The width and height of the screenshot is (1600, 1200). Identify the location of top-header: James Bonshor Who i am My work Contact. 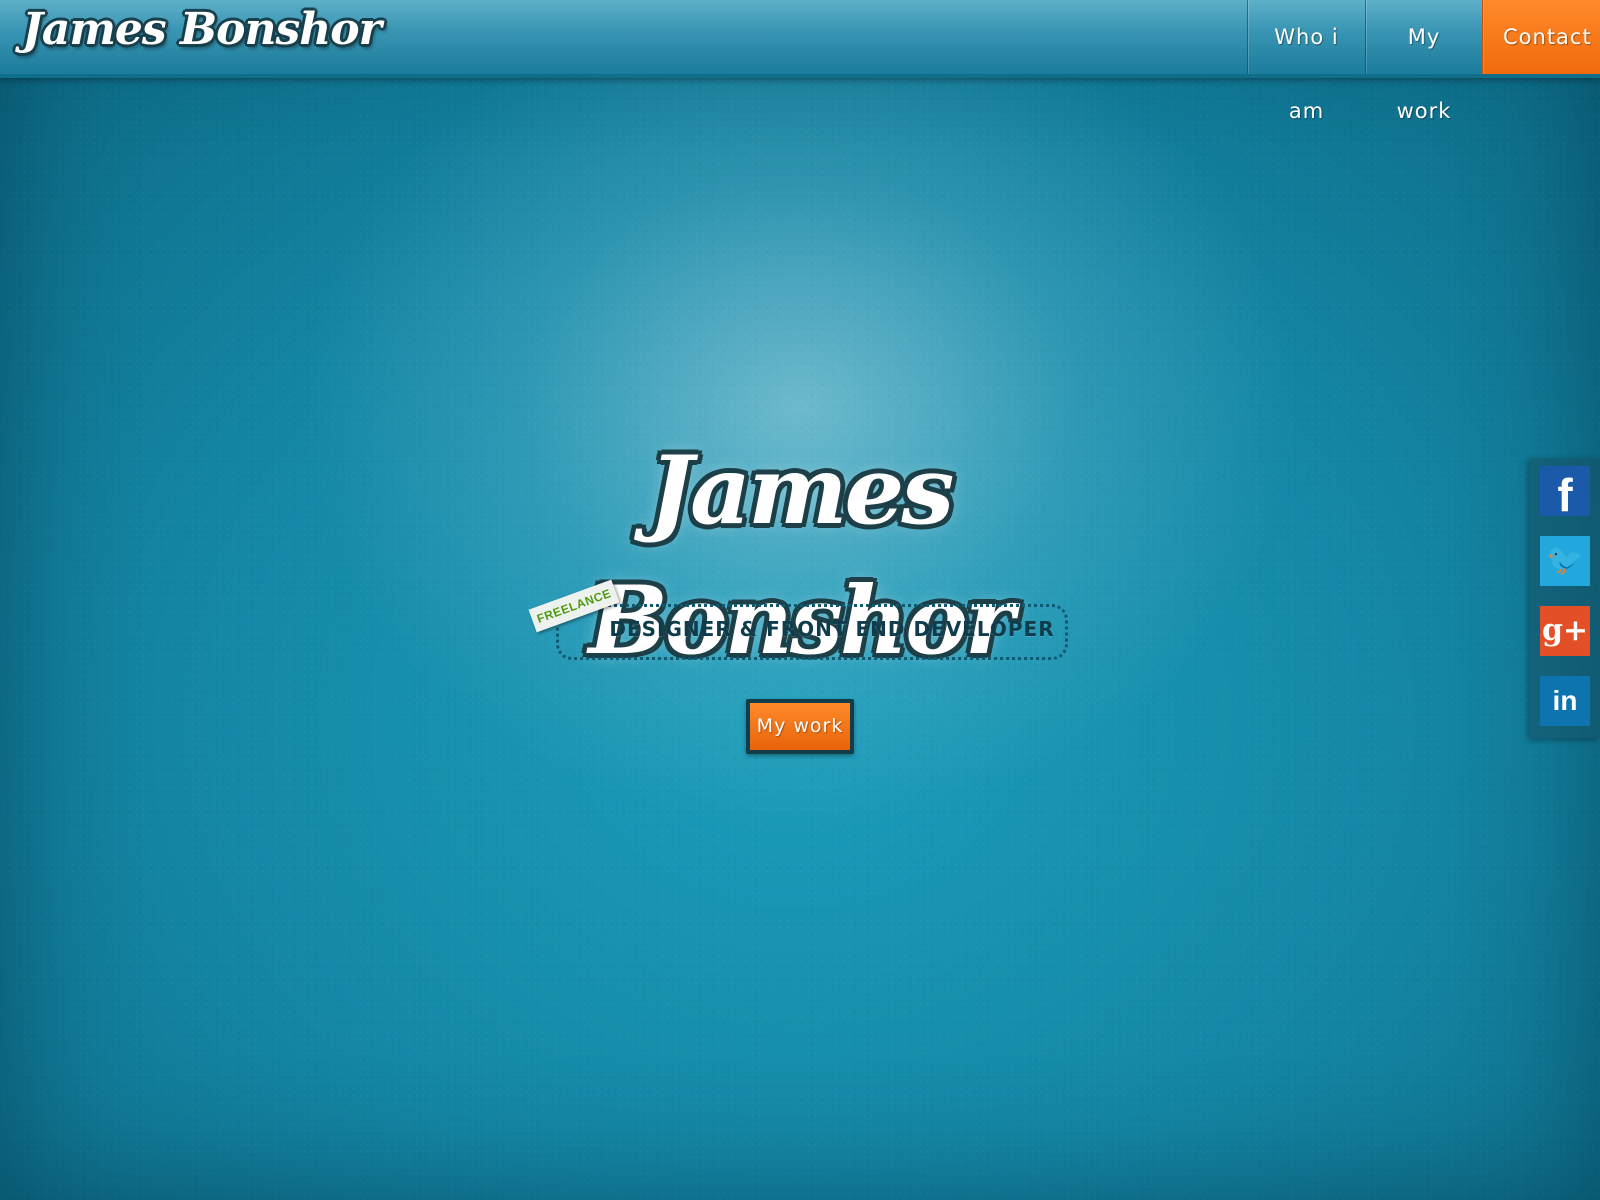
(800, 61).